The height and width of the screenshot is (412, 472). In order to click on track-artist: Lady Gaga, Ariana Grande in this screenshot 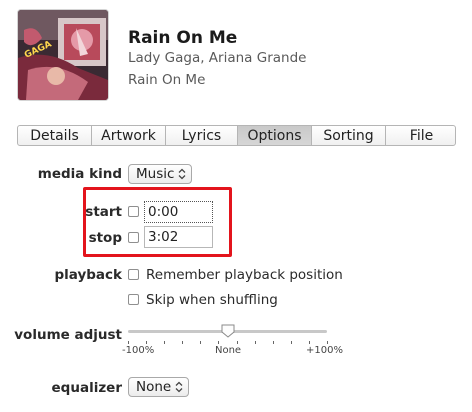, I will do `click(217, 58)`.